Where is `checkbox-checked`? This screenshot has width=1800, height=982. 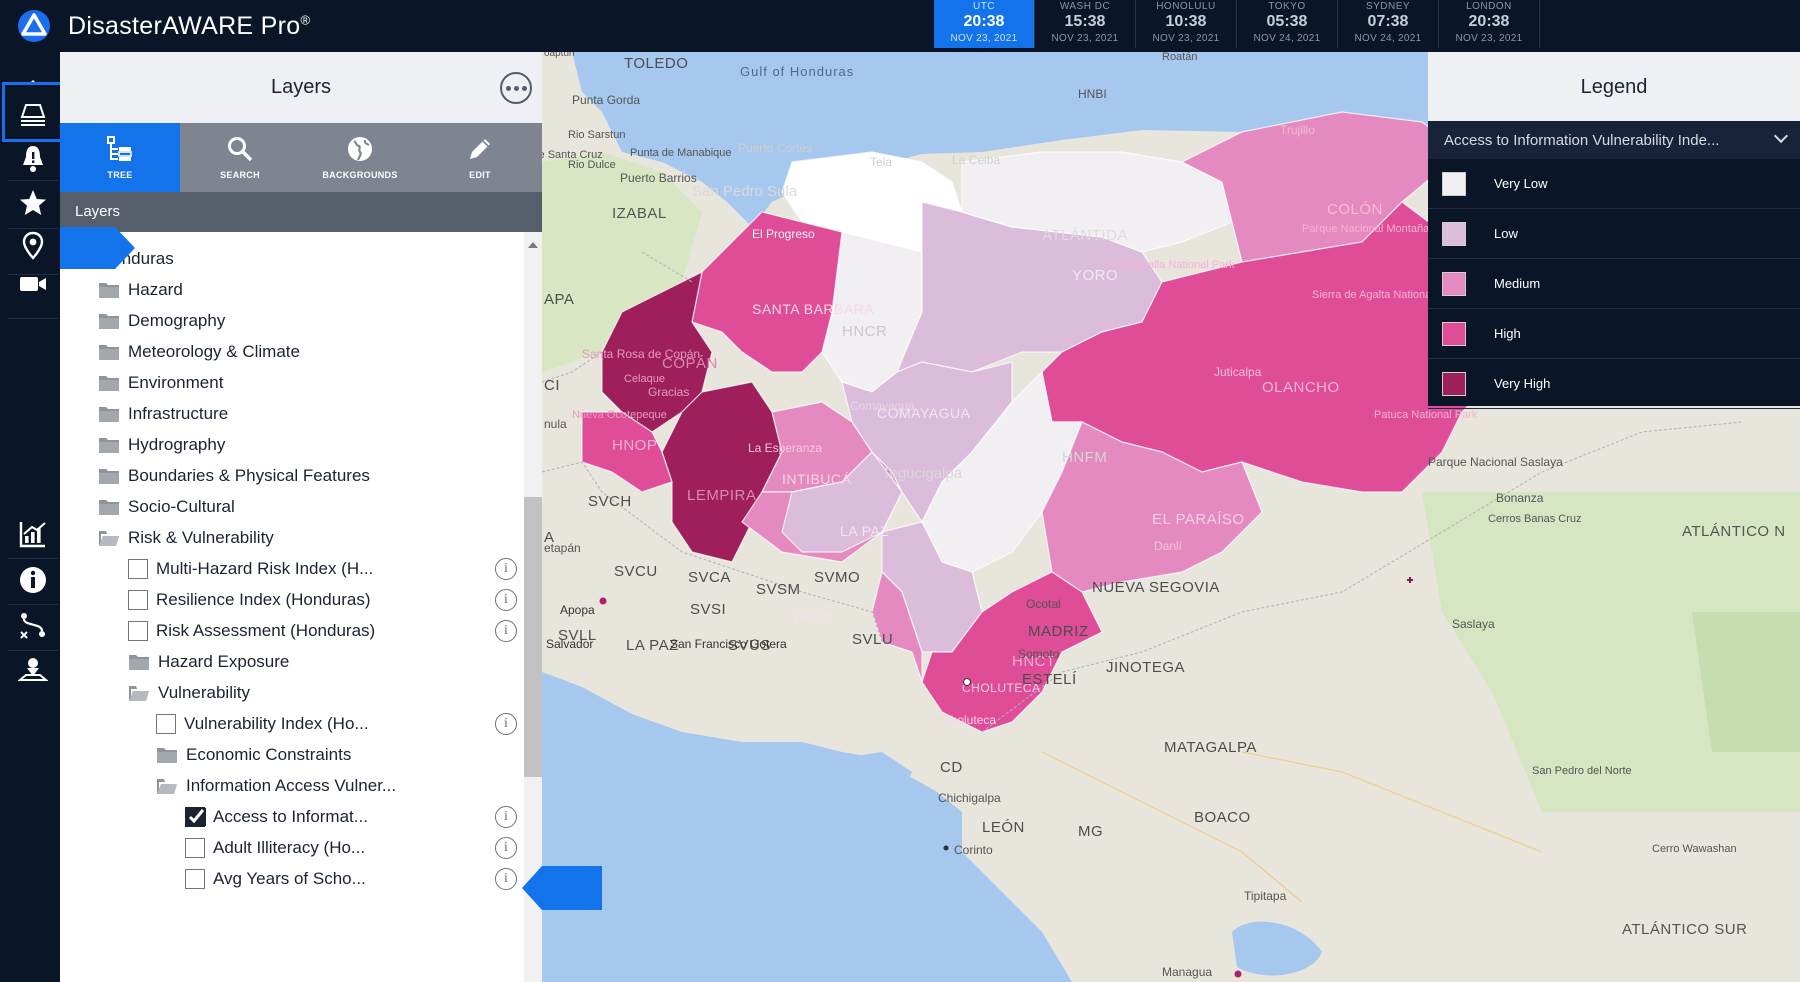
checkbox-checked is located at coordinates (195, 817).